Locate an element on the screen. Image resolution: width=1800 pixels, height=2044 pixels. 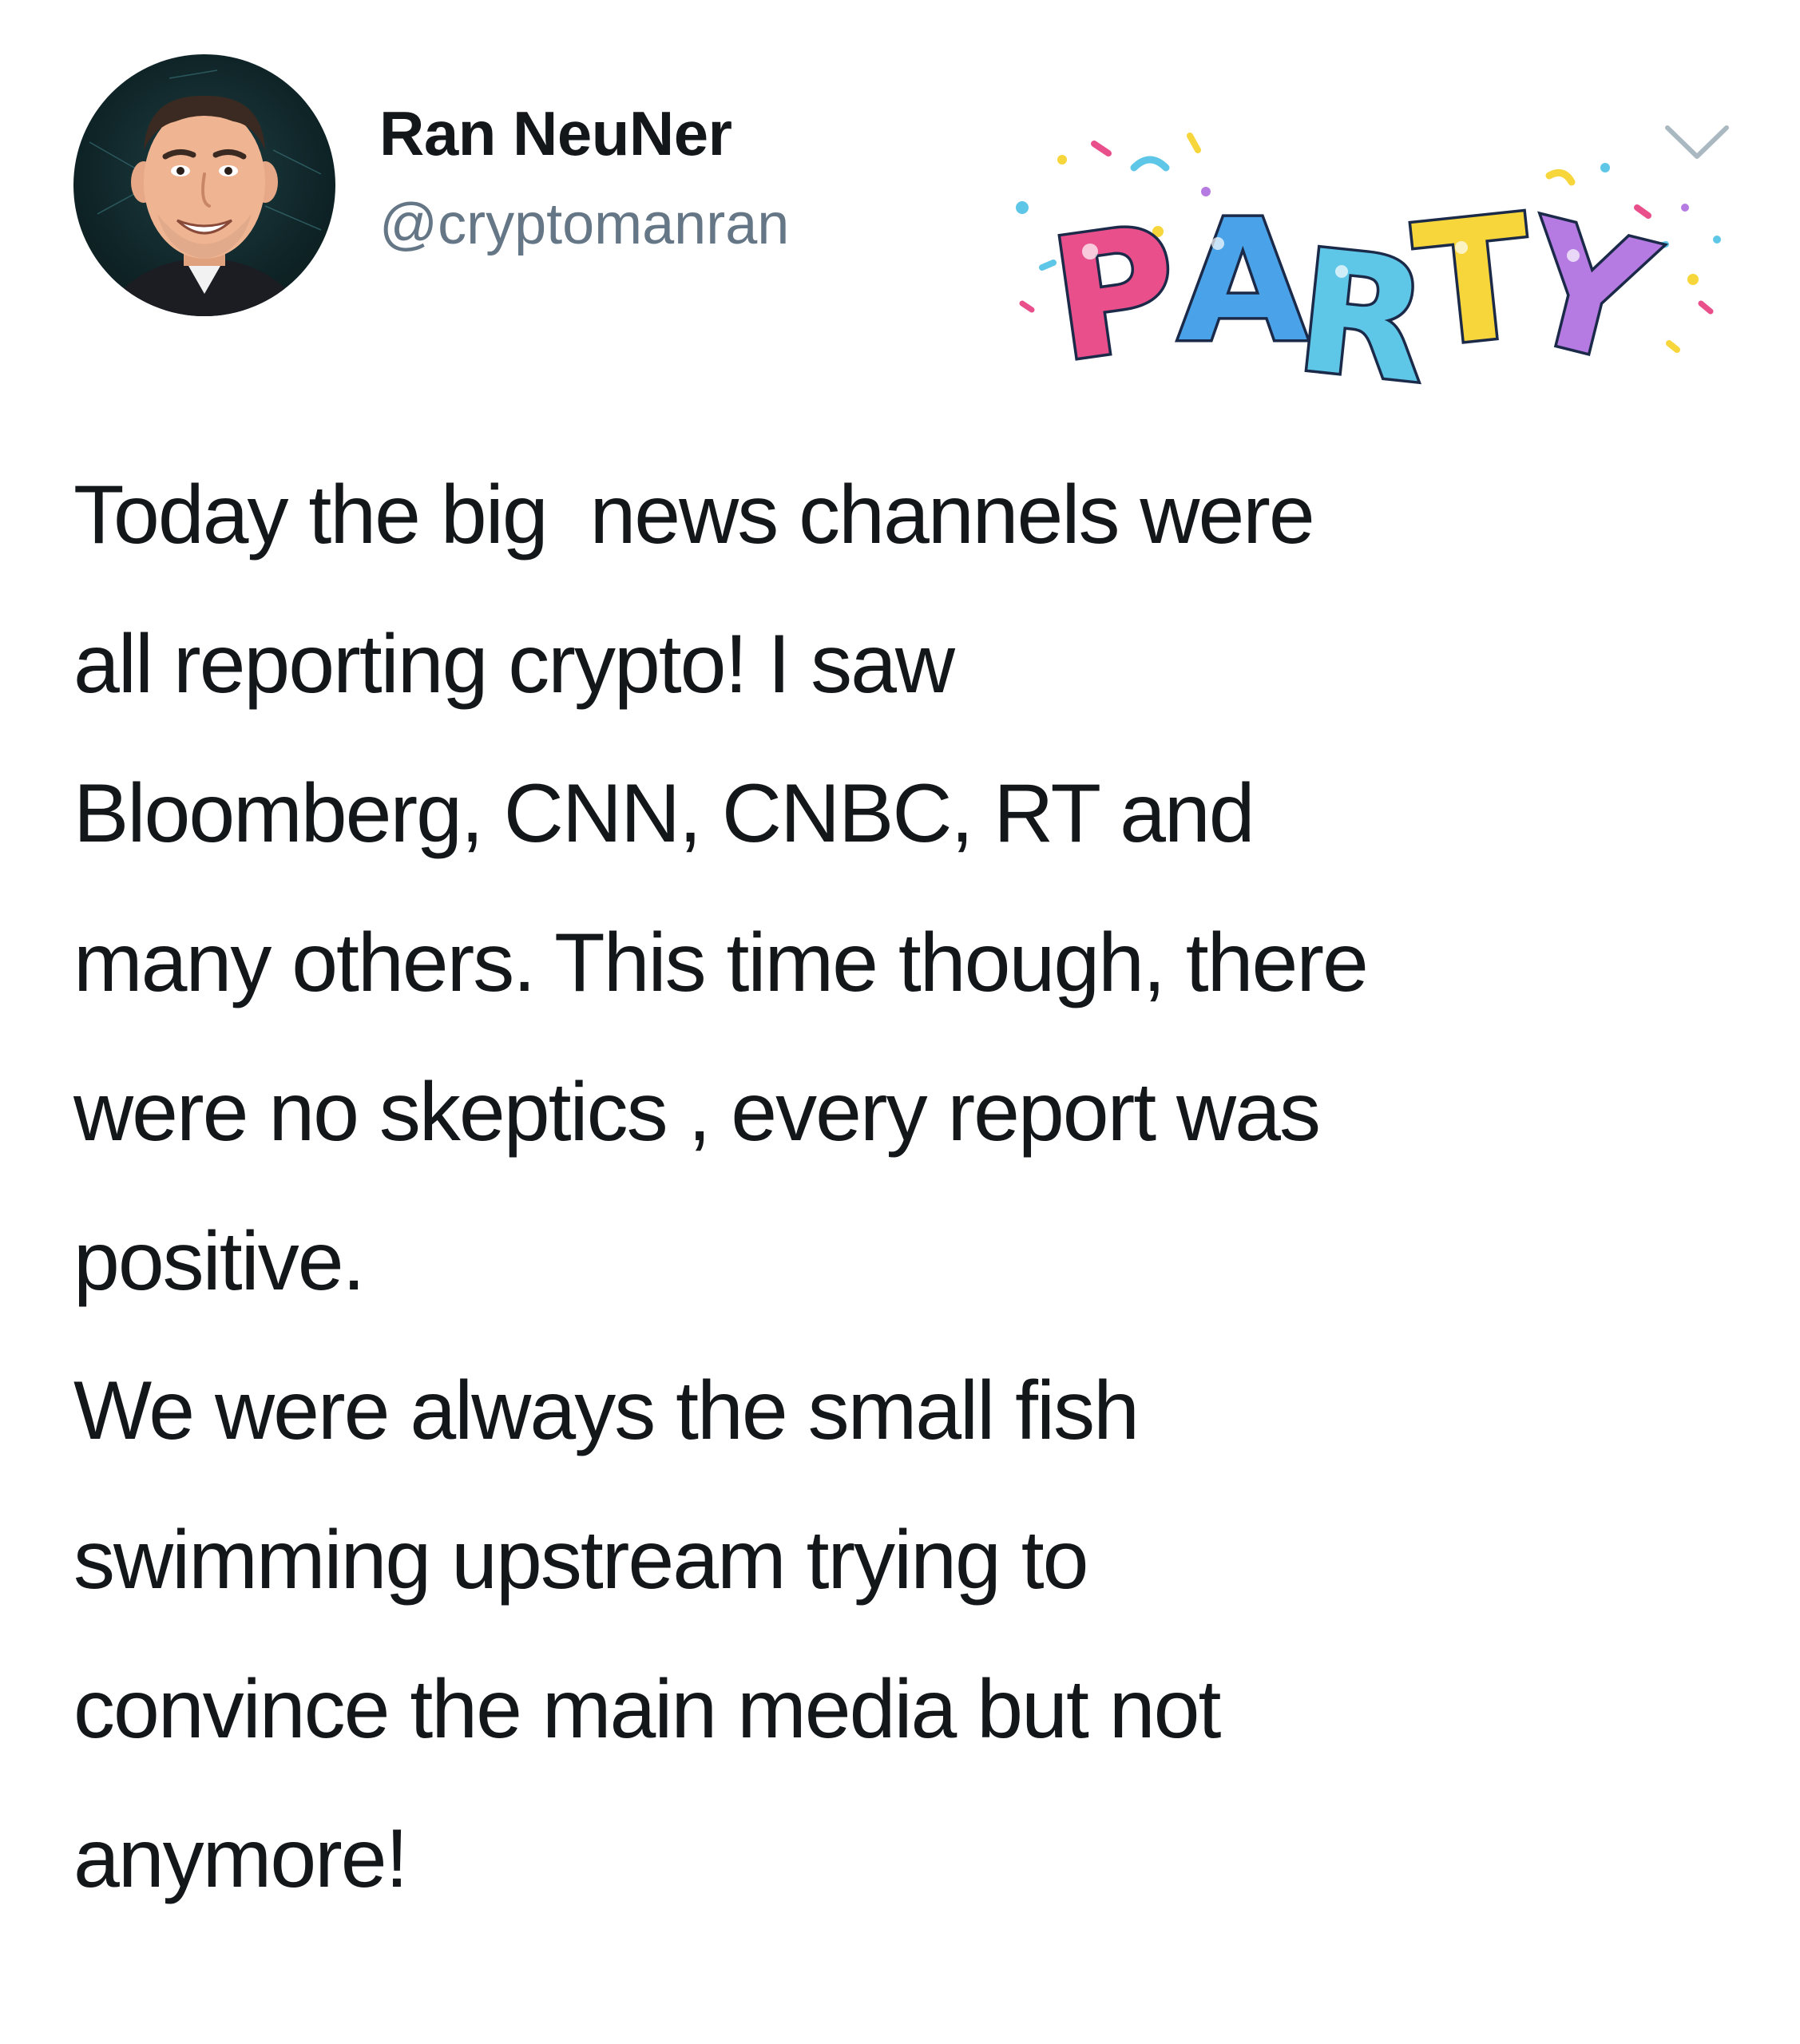
party-sticker: P A R T Y is located at coordinates (1373, 271).